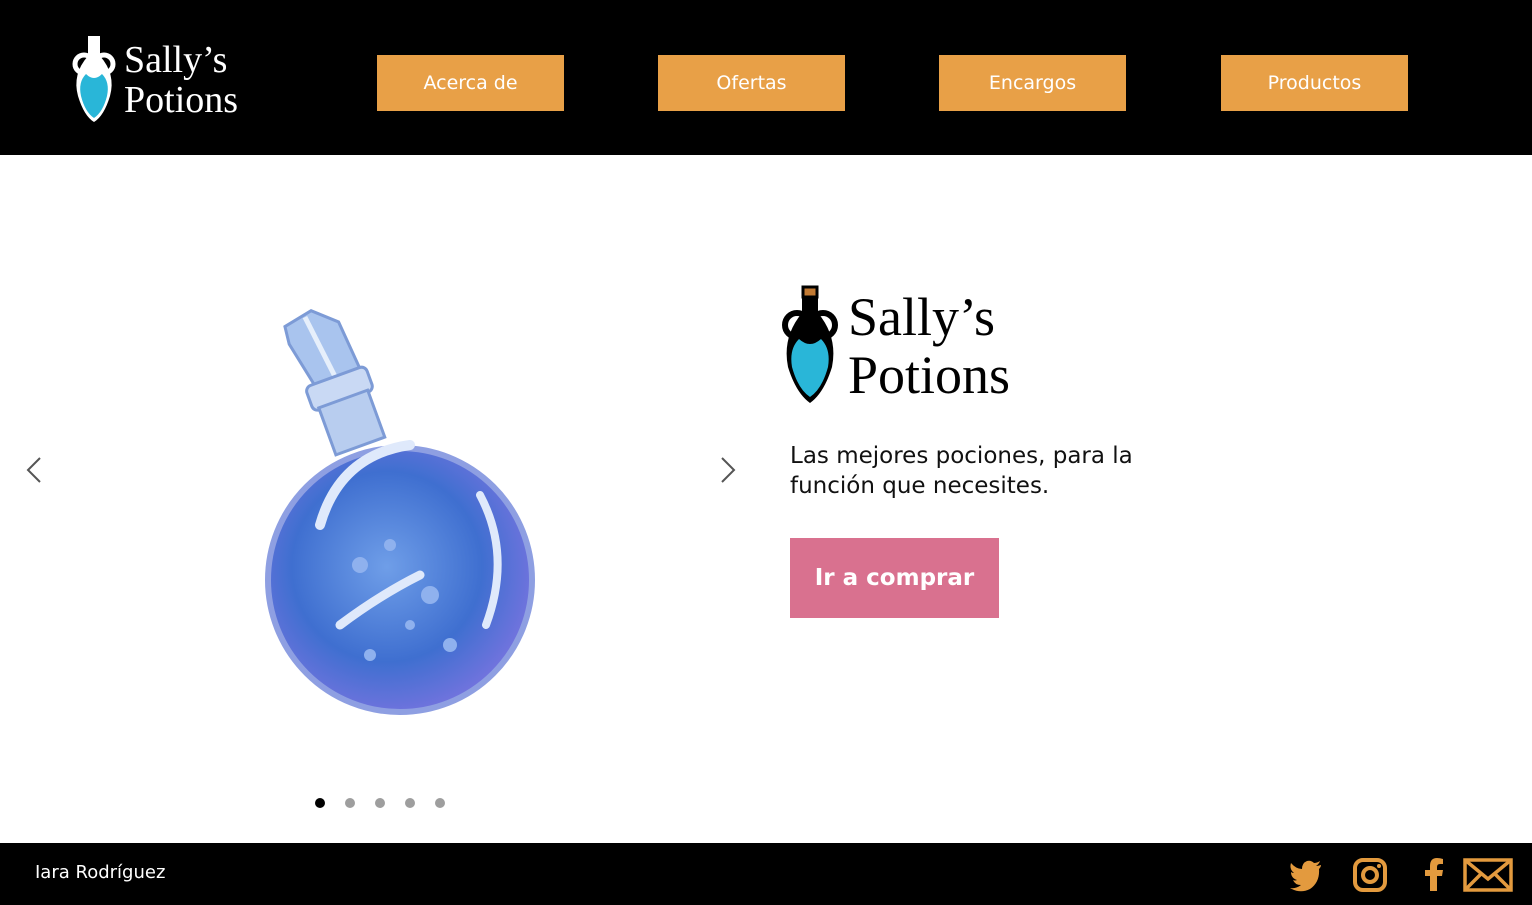  Describe the element at coordinates (100, 872) in the screenshot. I see `author-name: Iara Rodríguez` at that location.